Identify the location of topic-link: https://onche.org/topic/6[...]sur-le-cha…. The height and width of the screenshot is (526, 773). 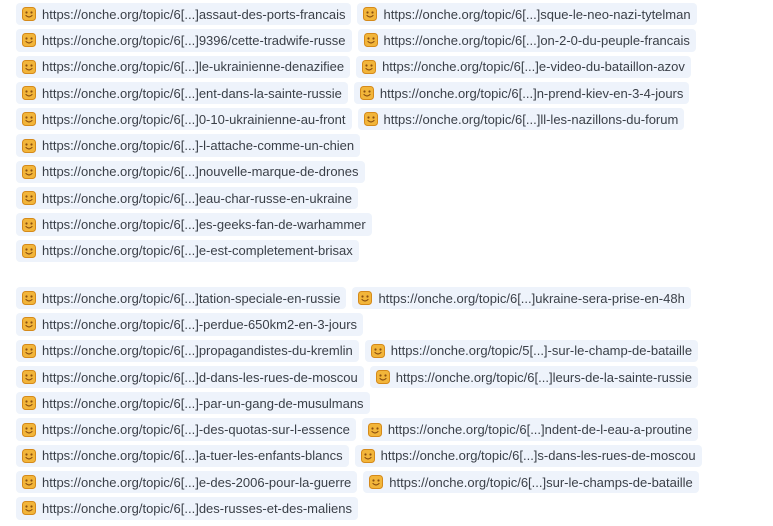
(531, 482).